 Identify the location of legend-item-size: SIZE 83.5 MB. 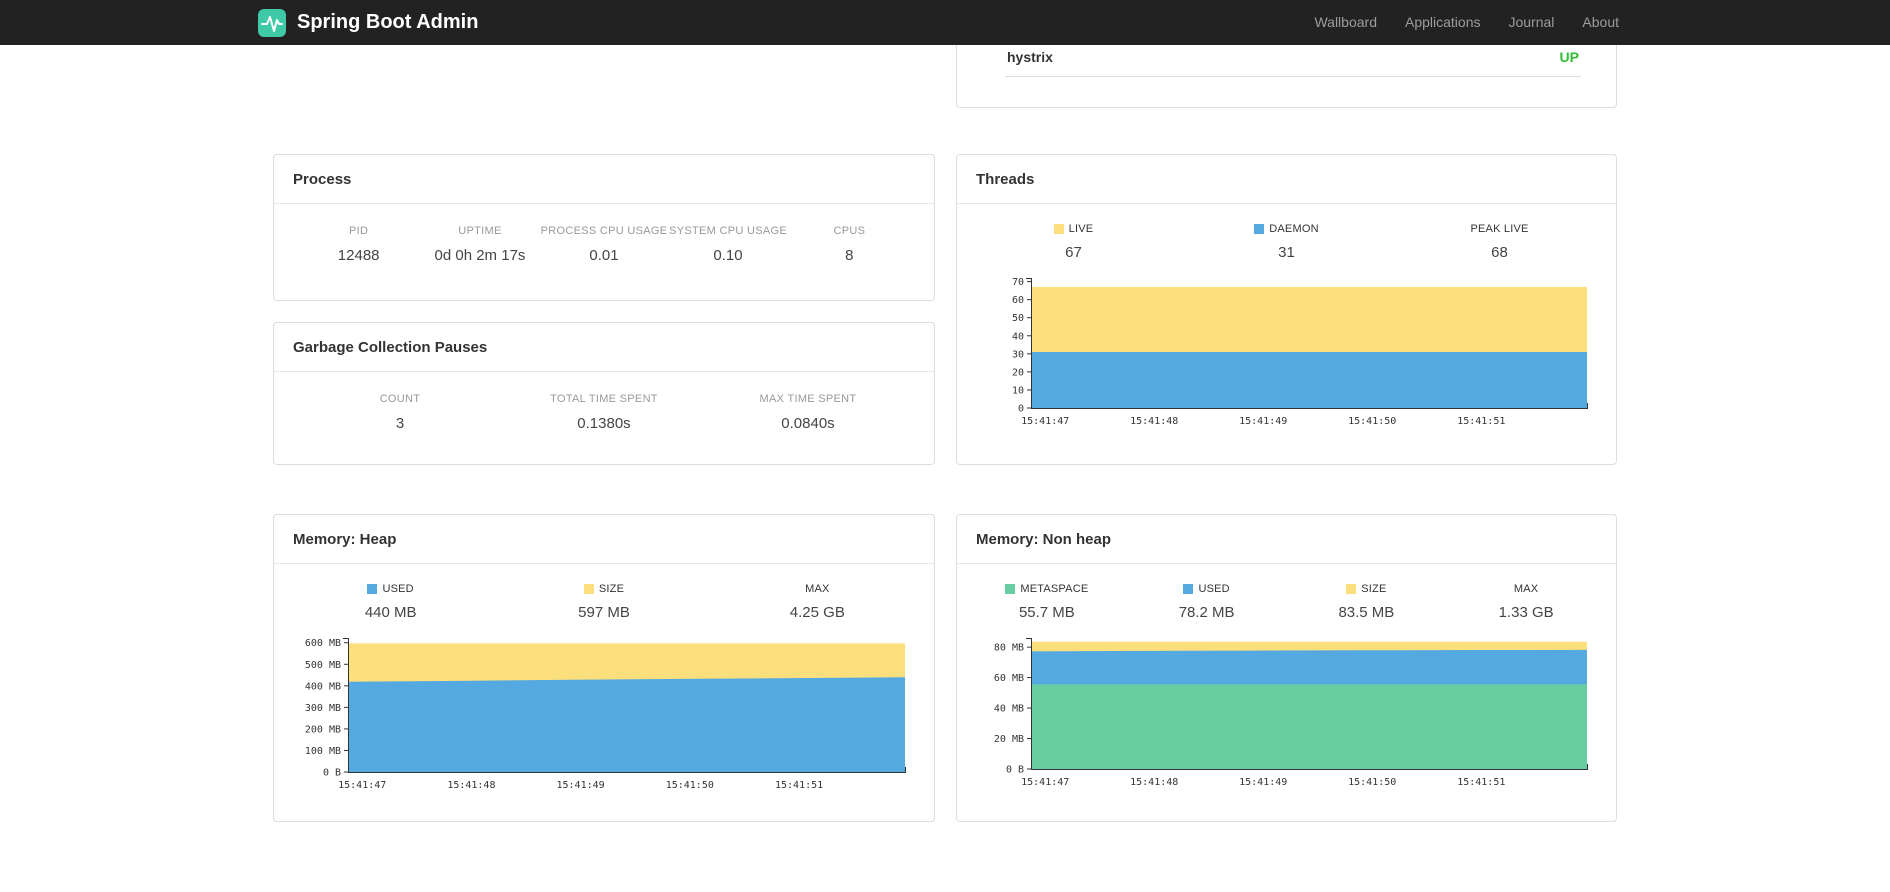
(1367, 602).